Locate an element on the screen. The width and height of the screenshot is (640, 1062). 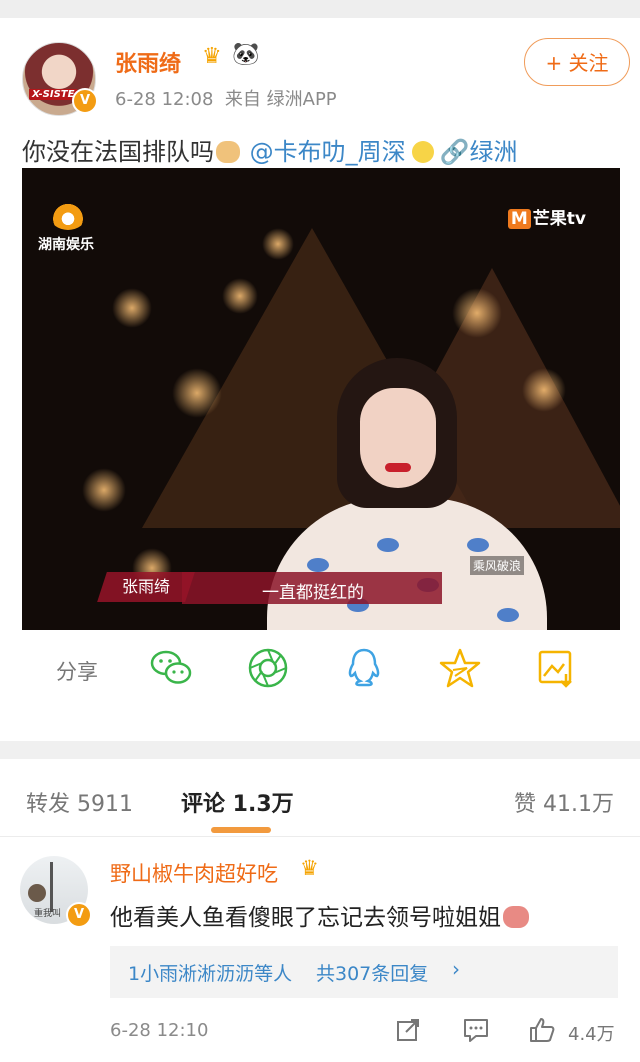
follow-button: + 关注 is located at coordinates (577, 62).